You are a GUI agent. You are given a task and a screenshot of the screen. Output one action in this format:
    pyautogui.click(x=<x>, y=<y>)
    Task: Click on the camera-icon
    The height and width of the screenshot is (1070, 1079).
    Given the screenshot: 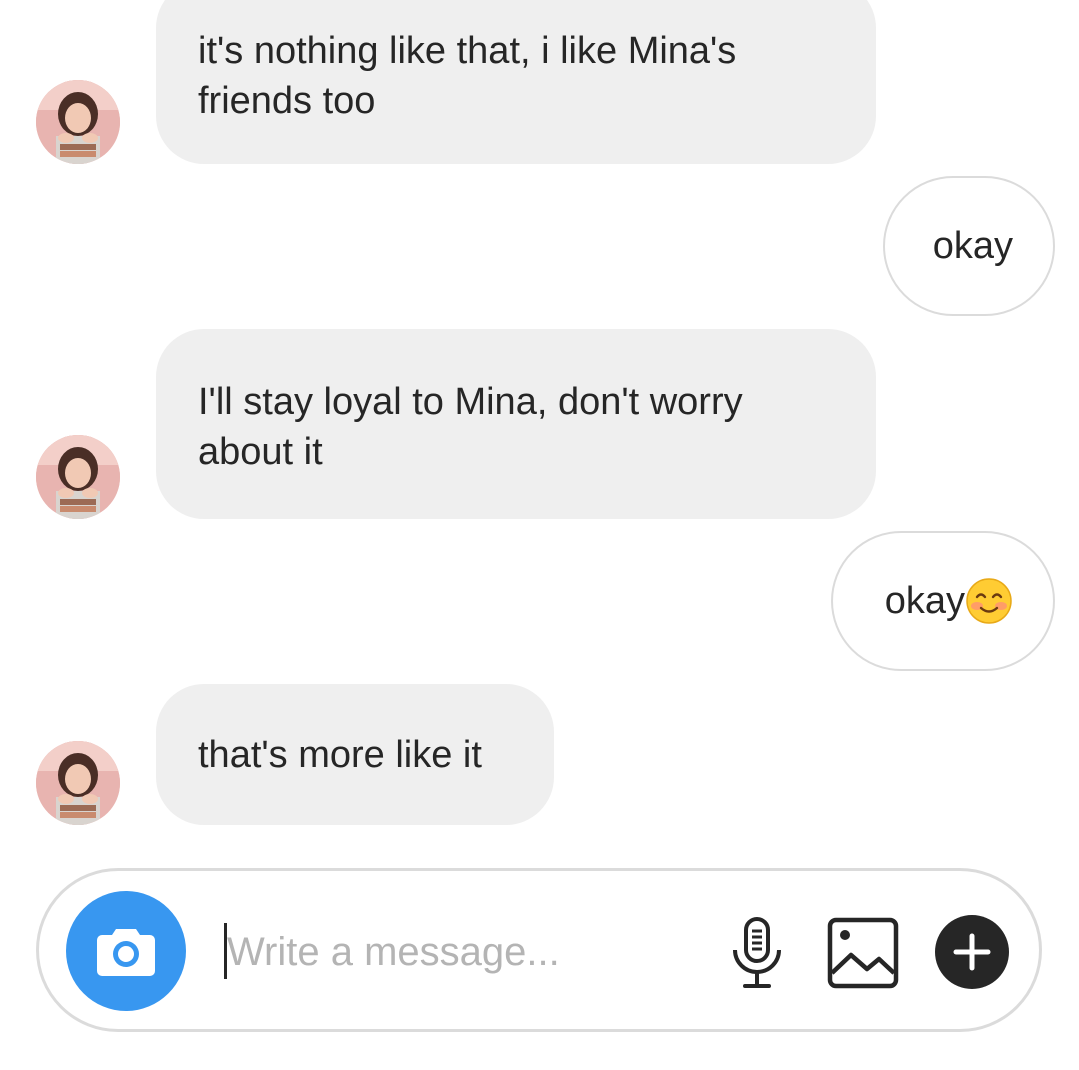 What is the action you would take?
    pyautogui.click(x=126, y=952)
    